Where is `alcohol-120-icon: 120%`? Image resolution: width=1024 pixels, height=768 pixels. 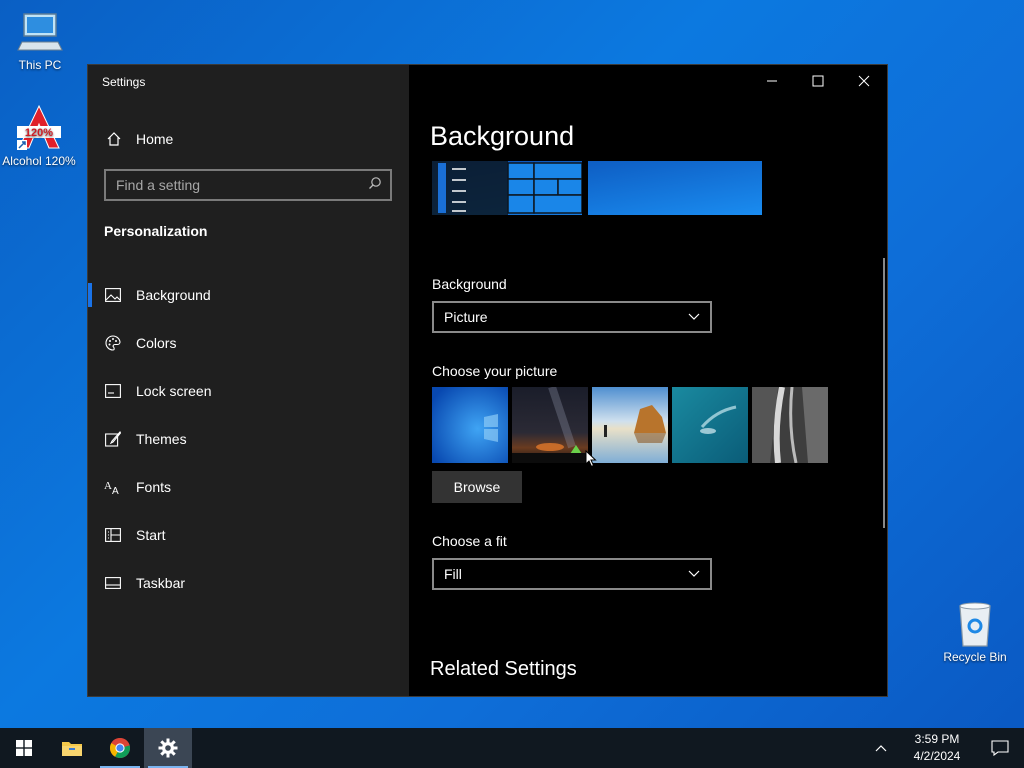 alcohol-120-icon: 120% is located at coordinates (39, 128).